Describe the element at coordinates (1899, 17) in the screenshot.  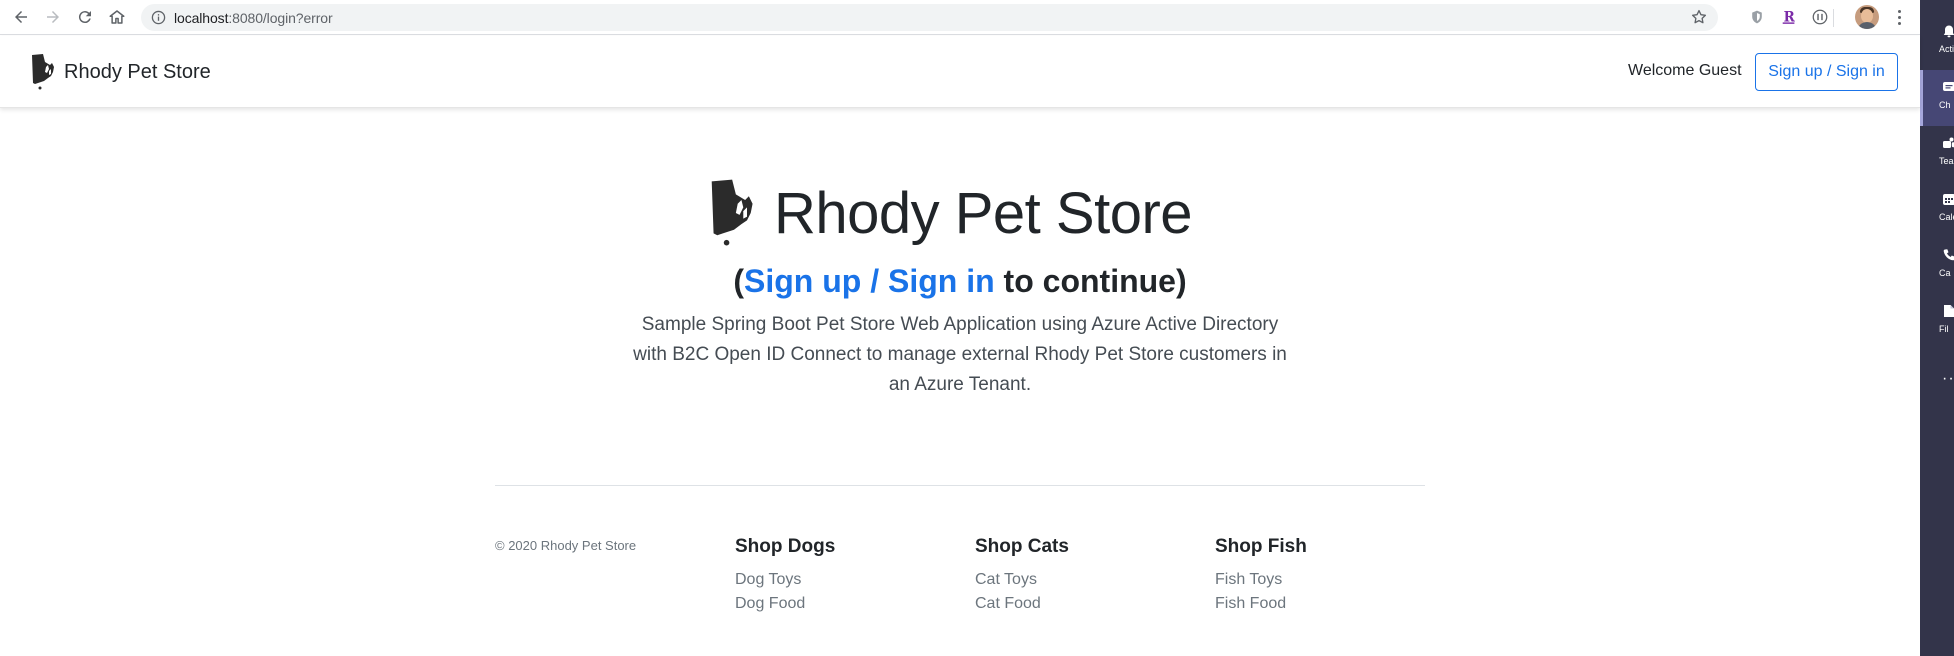
I see `chrome-menu-icon` at that location.